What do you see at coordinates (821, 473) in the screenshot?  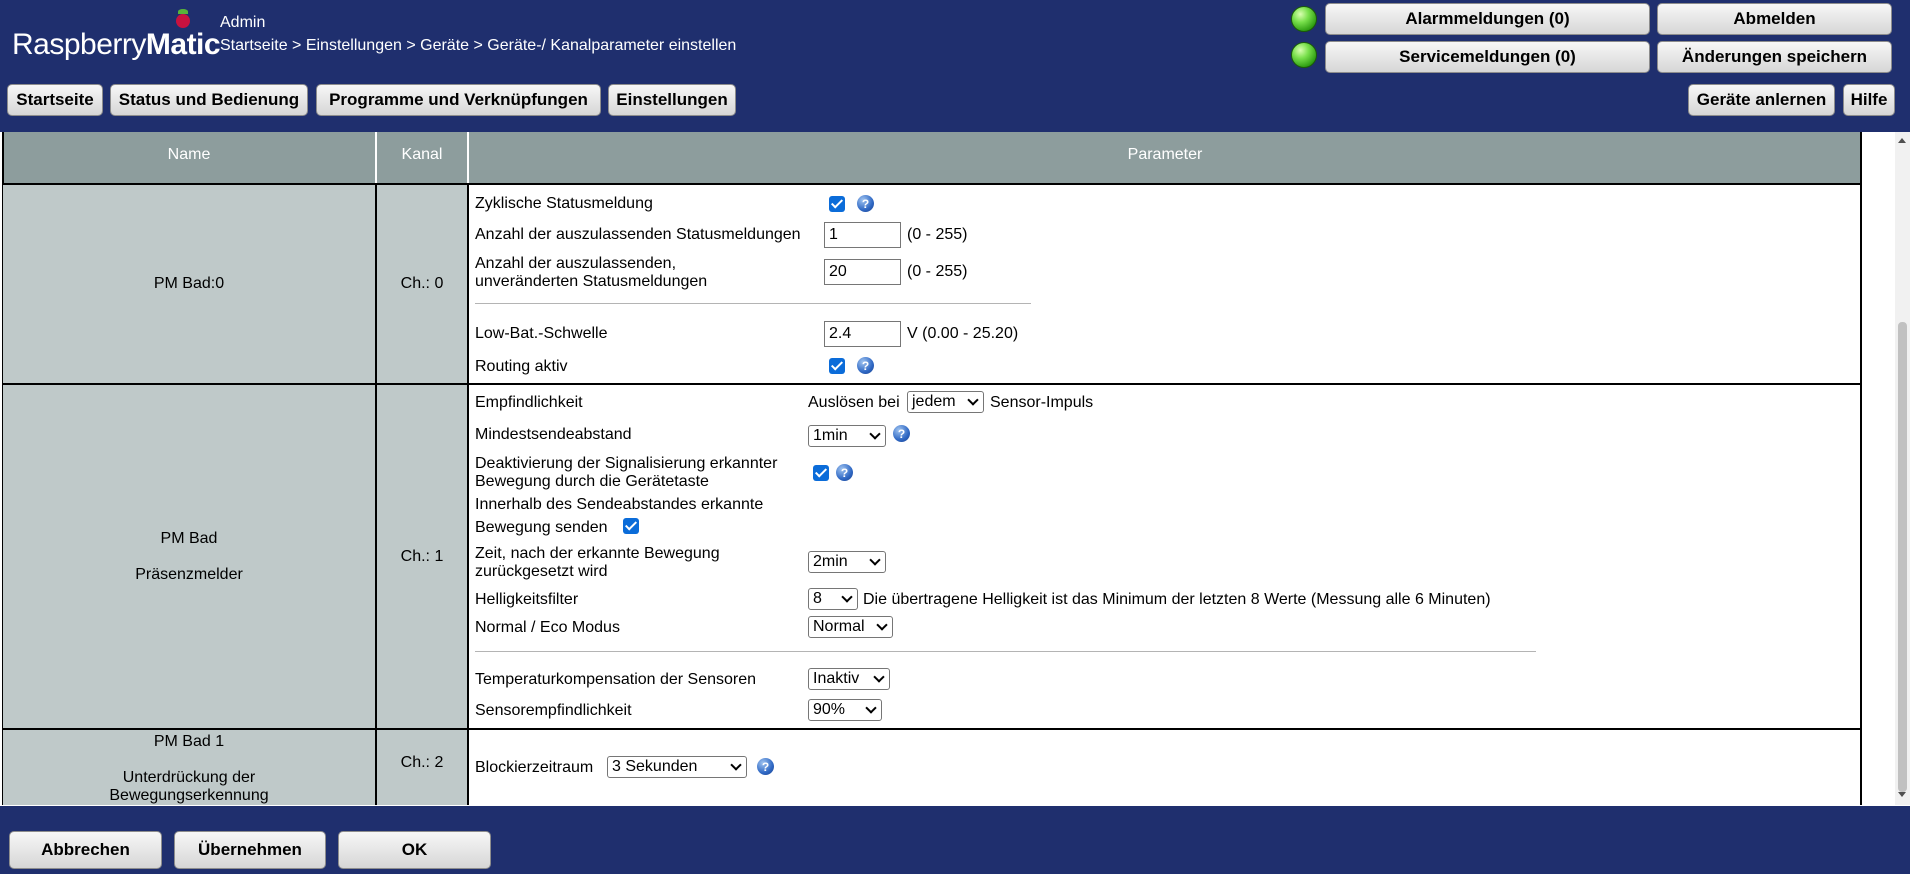 I see `deactivate-checkbox` at bounding box center [821, 473].